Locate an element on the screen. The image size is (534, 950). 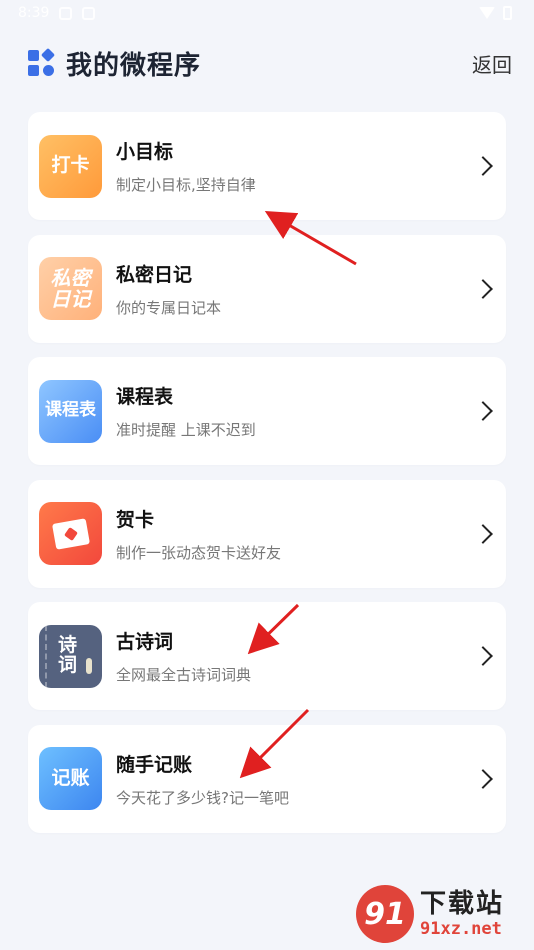
status-right is located at coordinates (495, 13).